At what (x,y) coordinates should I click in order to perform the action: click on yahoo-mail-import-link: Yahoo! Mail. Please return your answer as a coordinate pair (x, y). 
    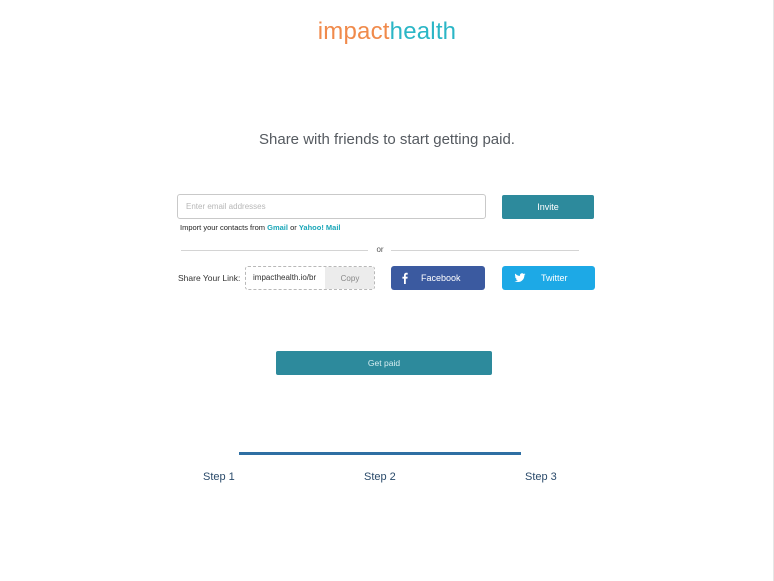
    Looking at the image, I should click on (320, 227).